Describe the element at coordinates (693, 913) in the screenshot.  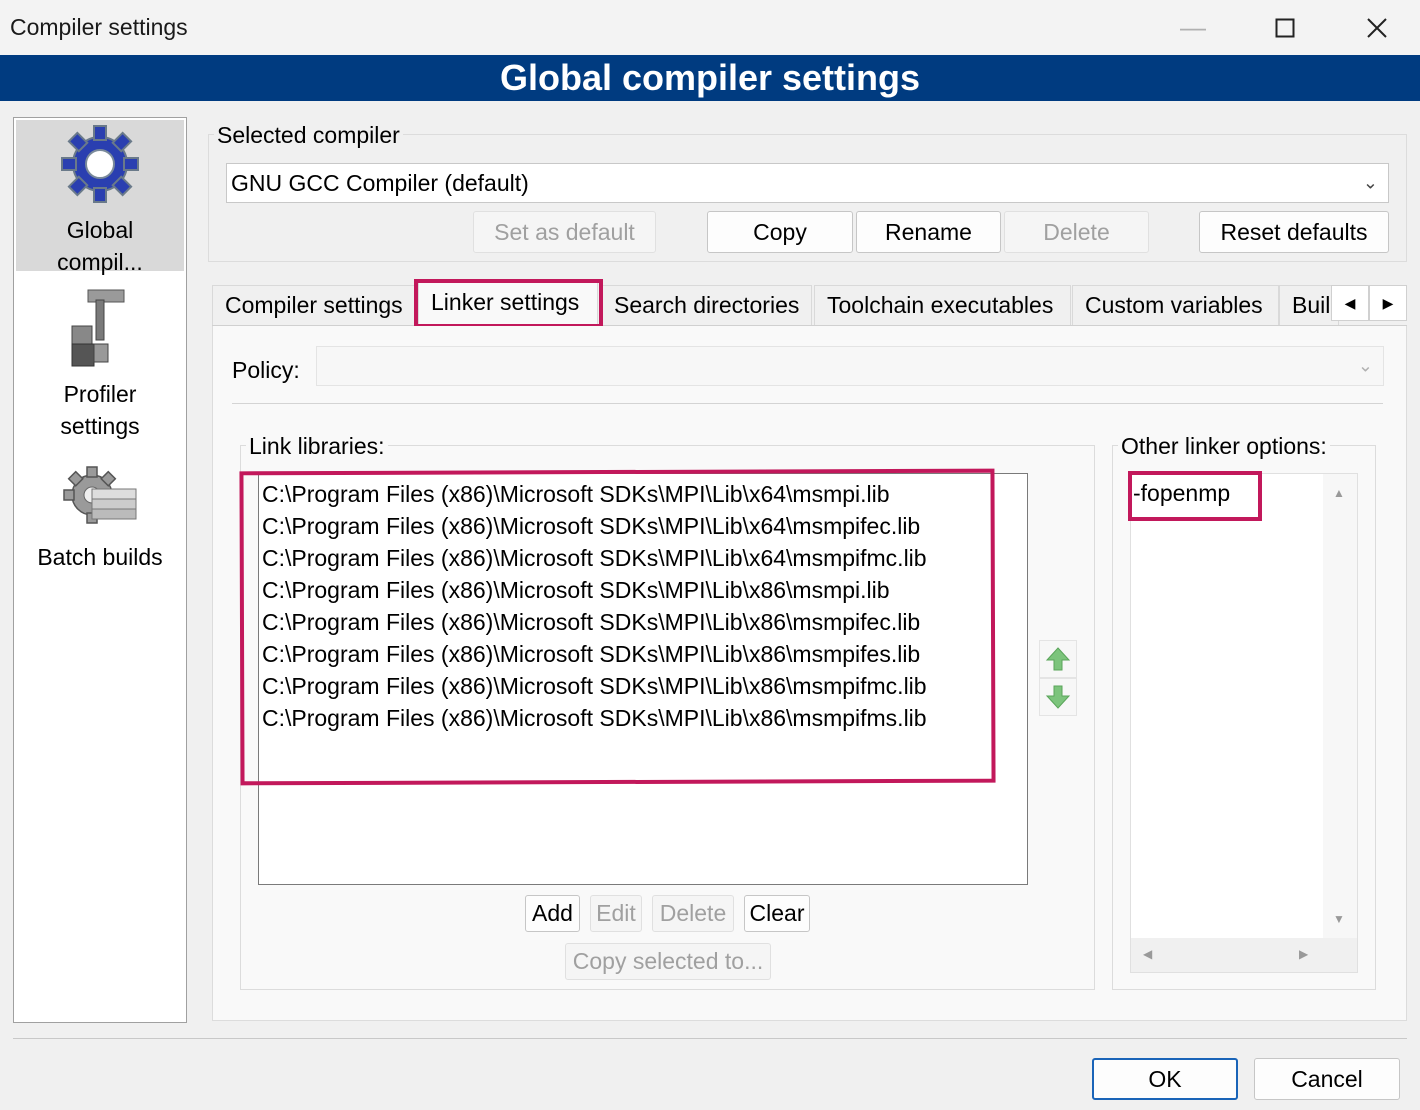
I see `delete-library-button: Delete` at that location.